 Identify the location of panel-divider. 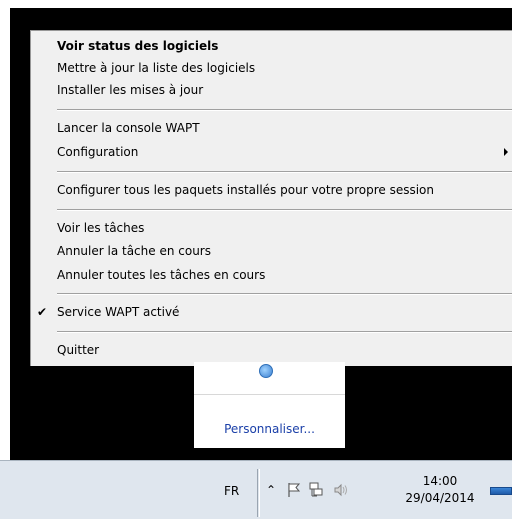
(269, 394).